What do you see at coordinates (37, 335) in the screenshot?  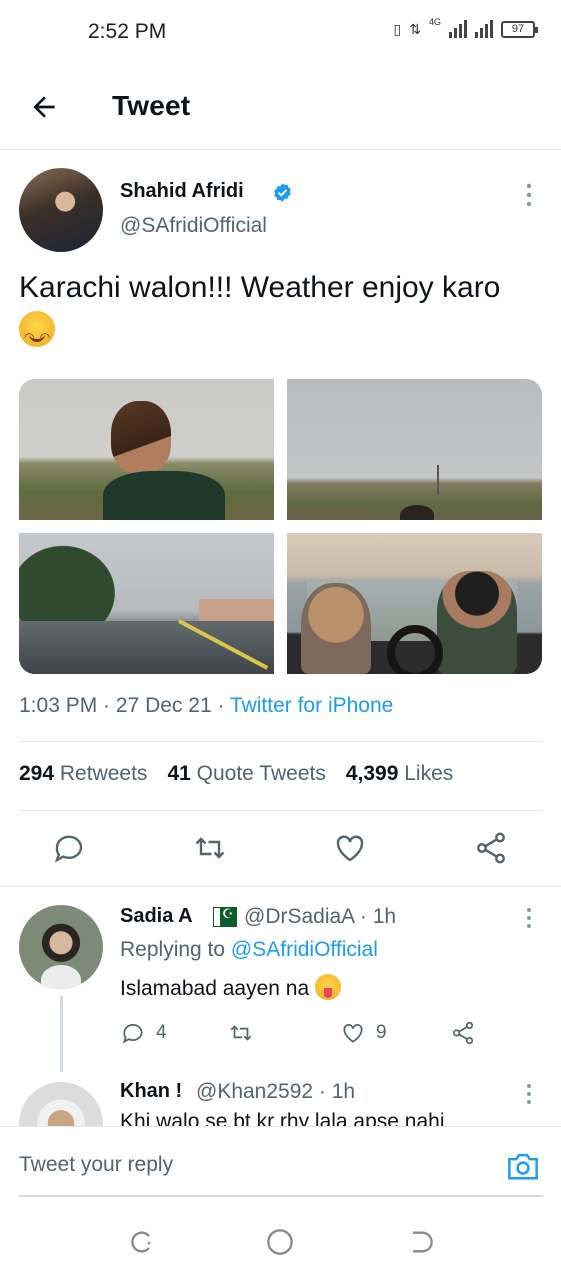 I see `smiling-face-emoji-icon` at bounding box center [37, 335].